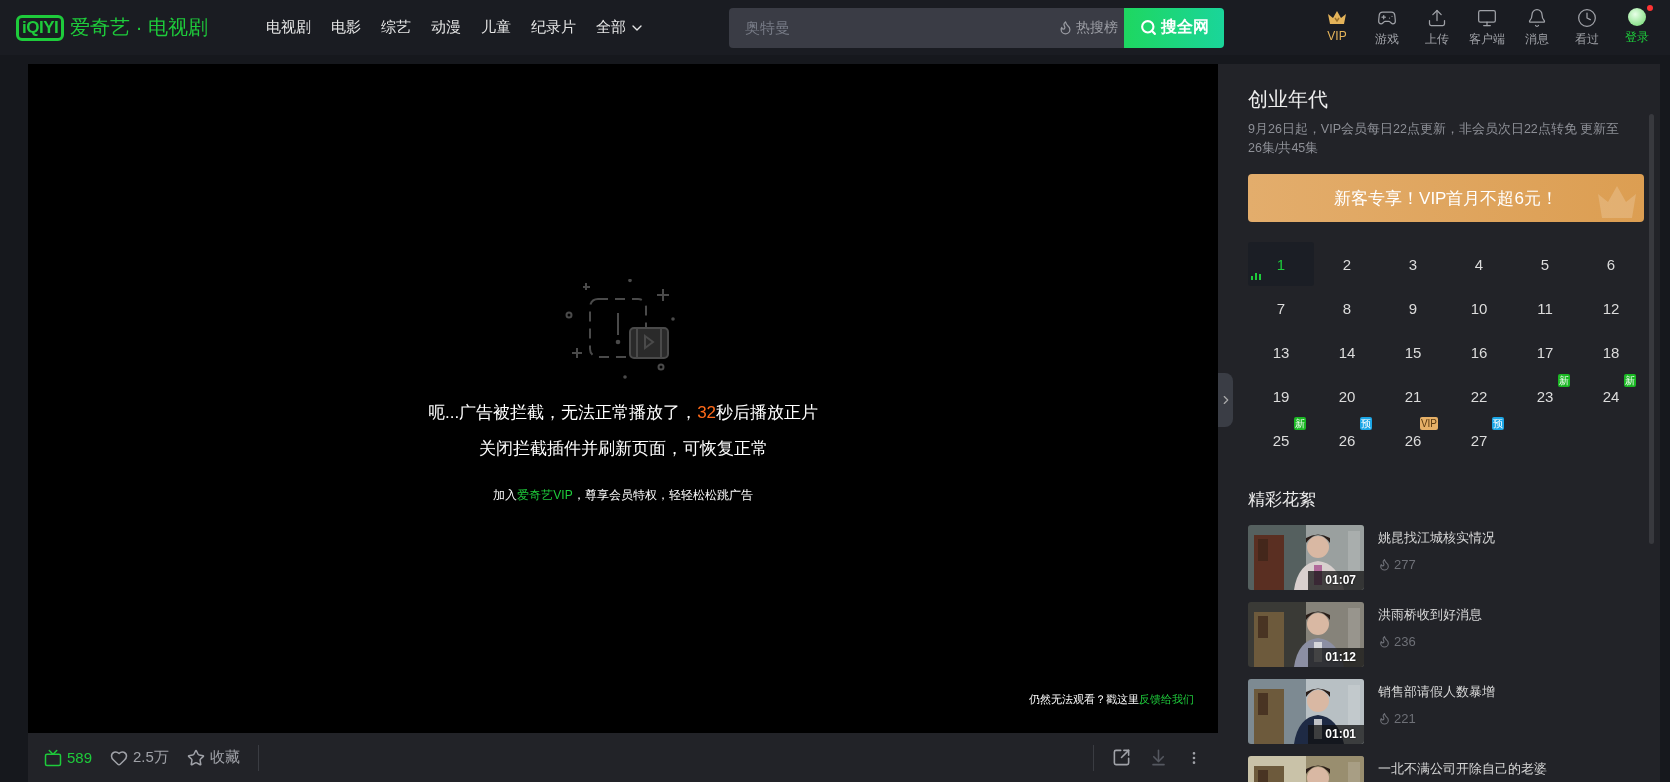  What do you see at coordinates (1479, 264) in the screenshot?
I see `episode-item: 4` at bounding box center [1479, 264].